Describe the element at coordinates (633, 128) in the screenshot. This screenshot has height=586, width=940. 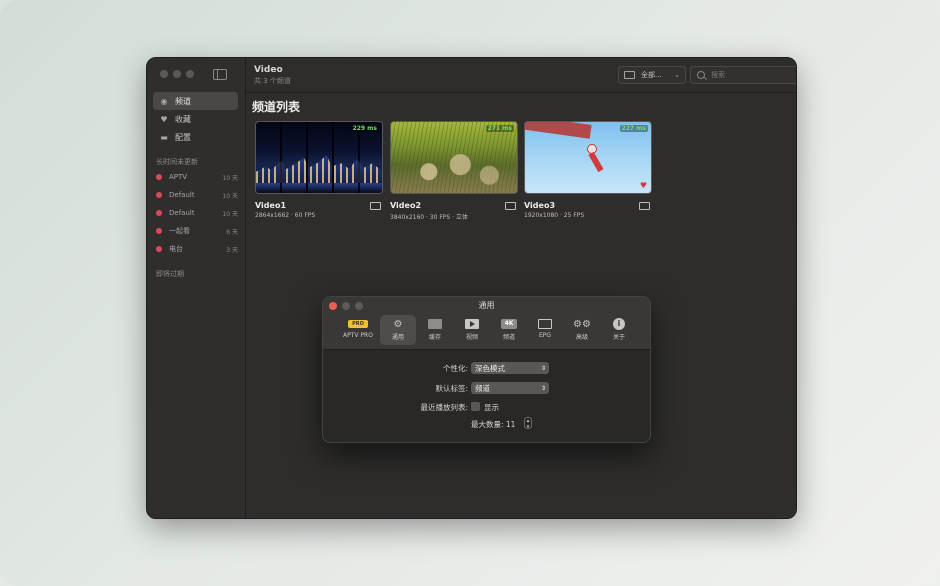
I see `latency-badge: 227 ms` at that location.